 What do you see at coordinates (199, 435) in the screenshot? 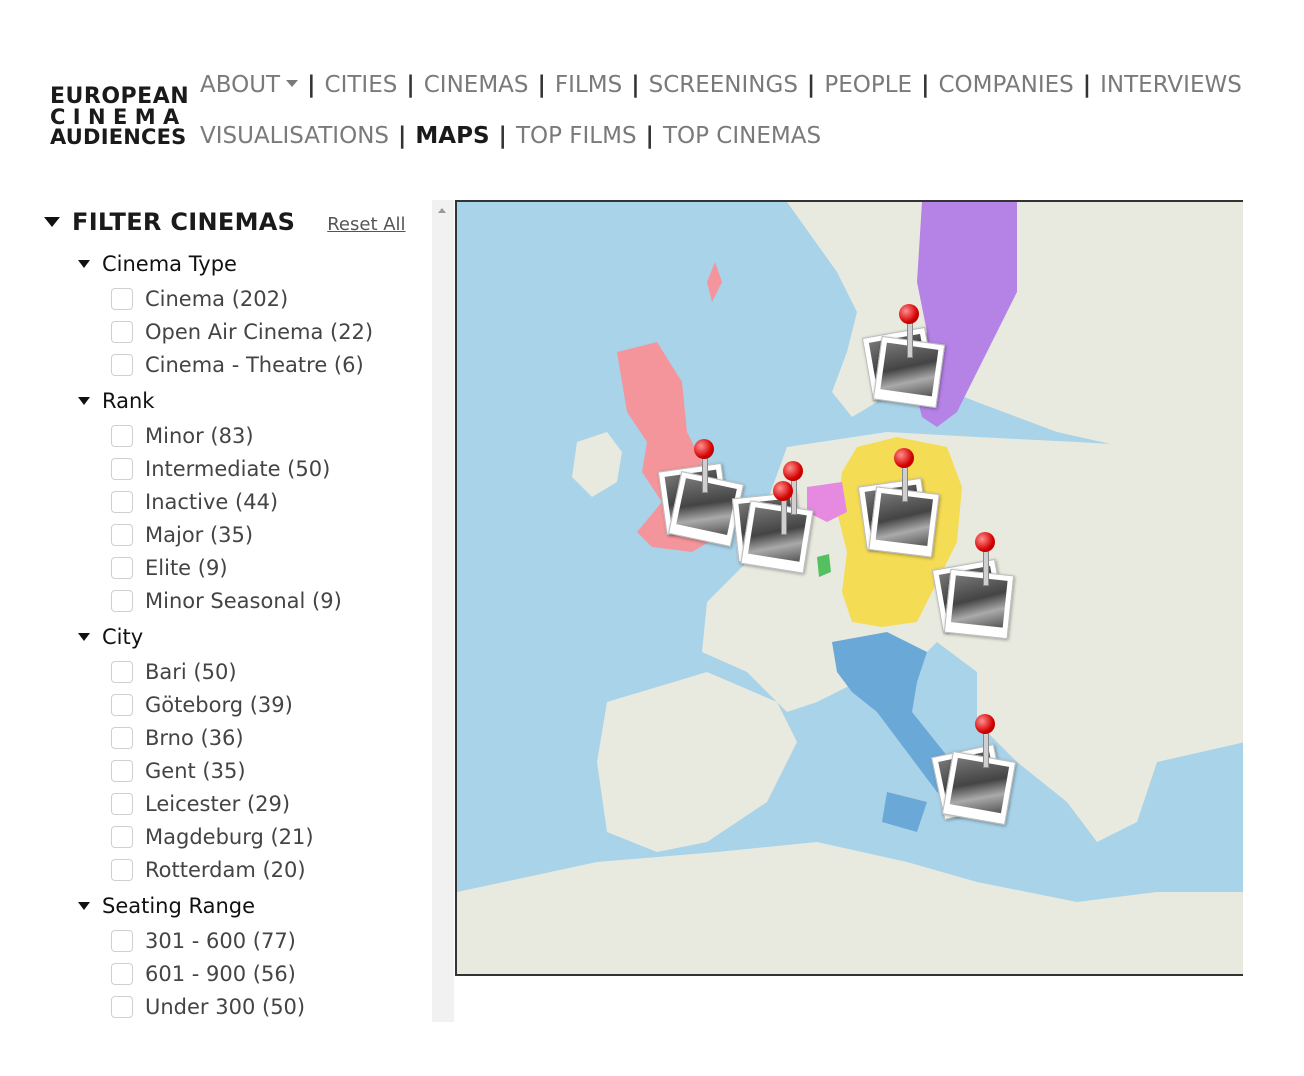
I see `filter-option-label: Minor (83)` at bounding box center [199, 435].